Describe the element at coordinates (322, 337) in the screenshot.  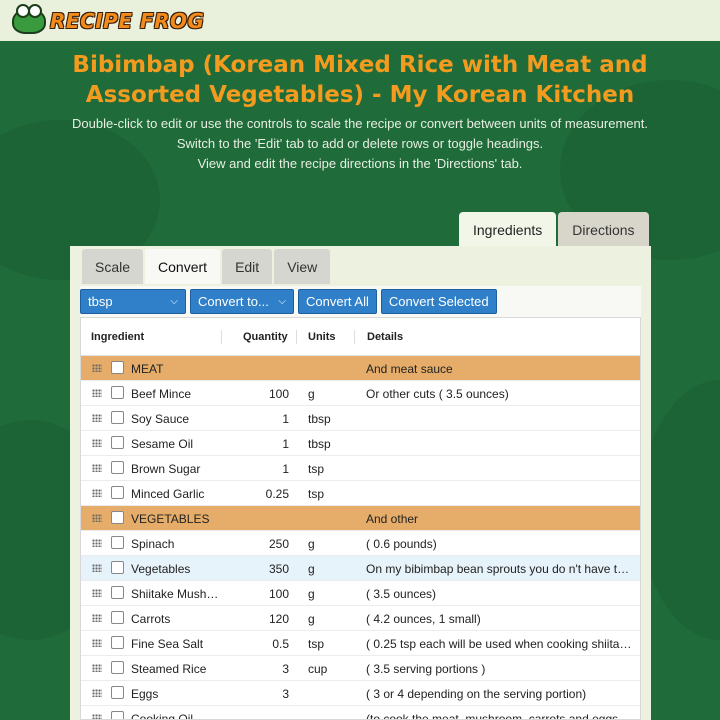
I see `column-header-units: Units` at that location.